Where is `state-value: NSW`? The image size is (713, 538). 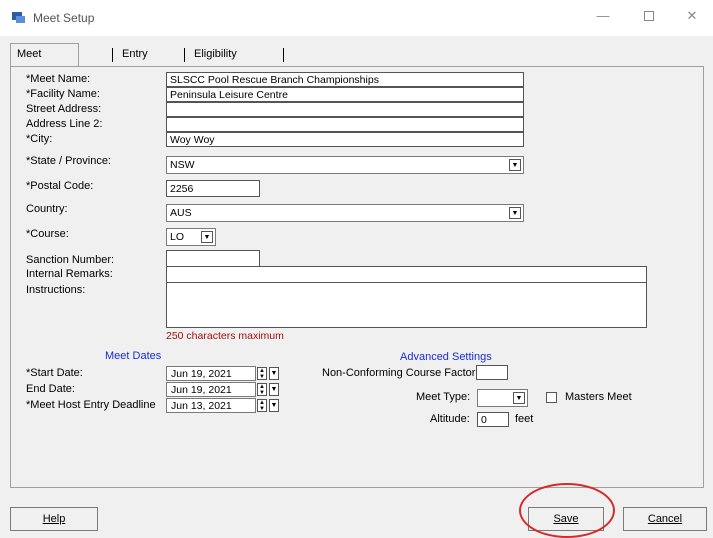
state-value: NSW is located at coordinates (182, 165).